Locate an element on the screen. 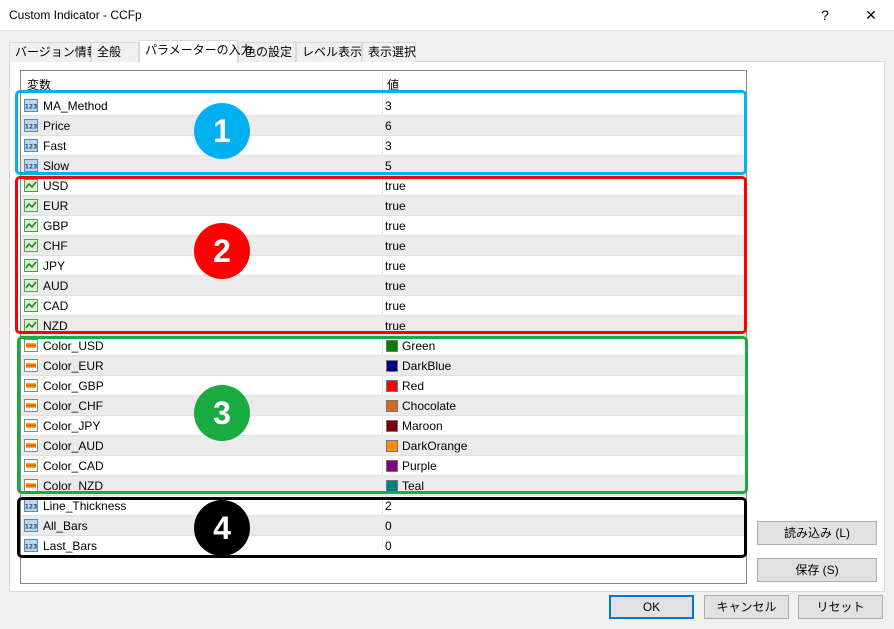 The height and width of the screenshot is (629, 894). param-value: 6 is located at coordinates (388, 126).